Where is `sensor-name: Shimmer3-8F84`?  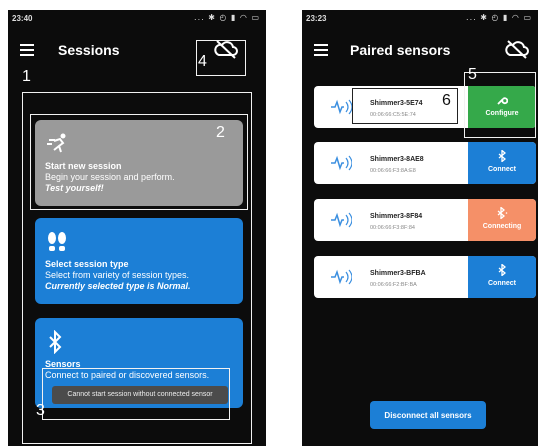 sensor-name: Shimmer3-8F84 is located at coordinates (396, 216).